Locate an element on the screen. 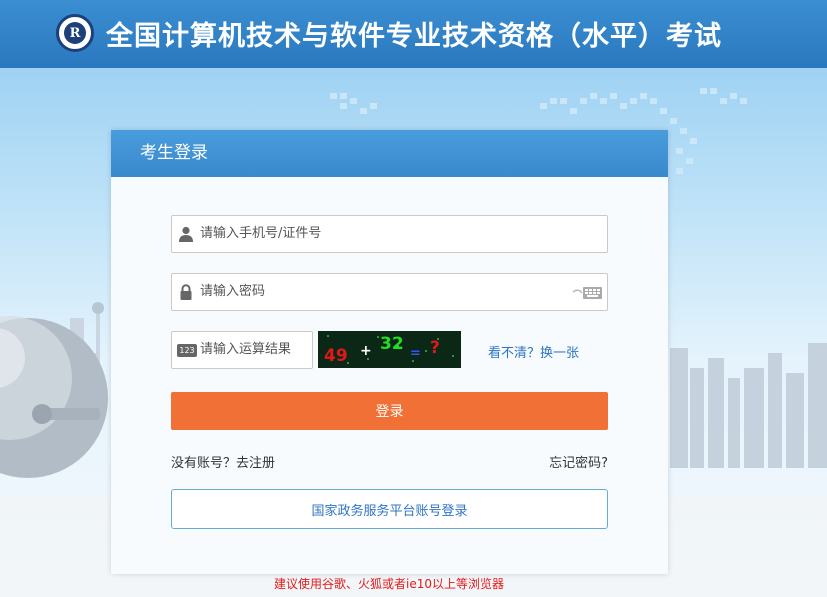 The height and width of the screenshot is (597, 827). site-title: 全国计算机技术与软件专业技术资格（水平）考试 is located at coordinates (414, 36).